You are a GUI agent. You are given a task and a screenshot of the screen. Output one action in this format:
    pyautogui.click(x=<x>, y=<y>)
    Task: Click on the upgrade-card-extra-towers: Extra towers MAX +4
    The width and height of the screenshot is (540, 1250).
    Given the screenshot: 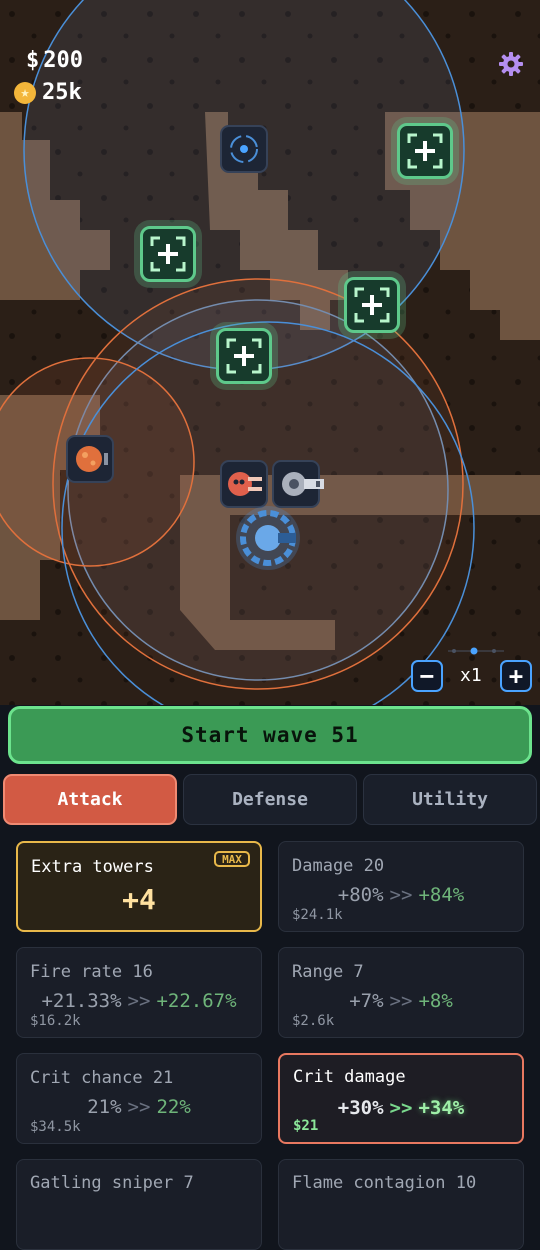 What is the action you would take?
    pyautogui.click(x=139, y=886)
    